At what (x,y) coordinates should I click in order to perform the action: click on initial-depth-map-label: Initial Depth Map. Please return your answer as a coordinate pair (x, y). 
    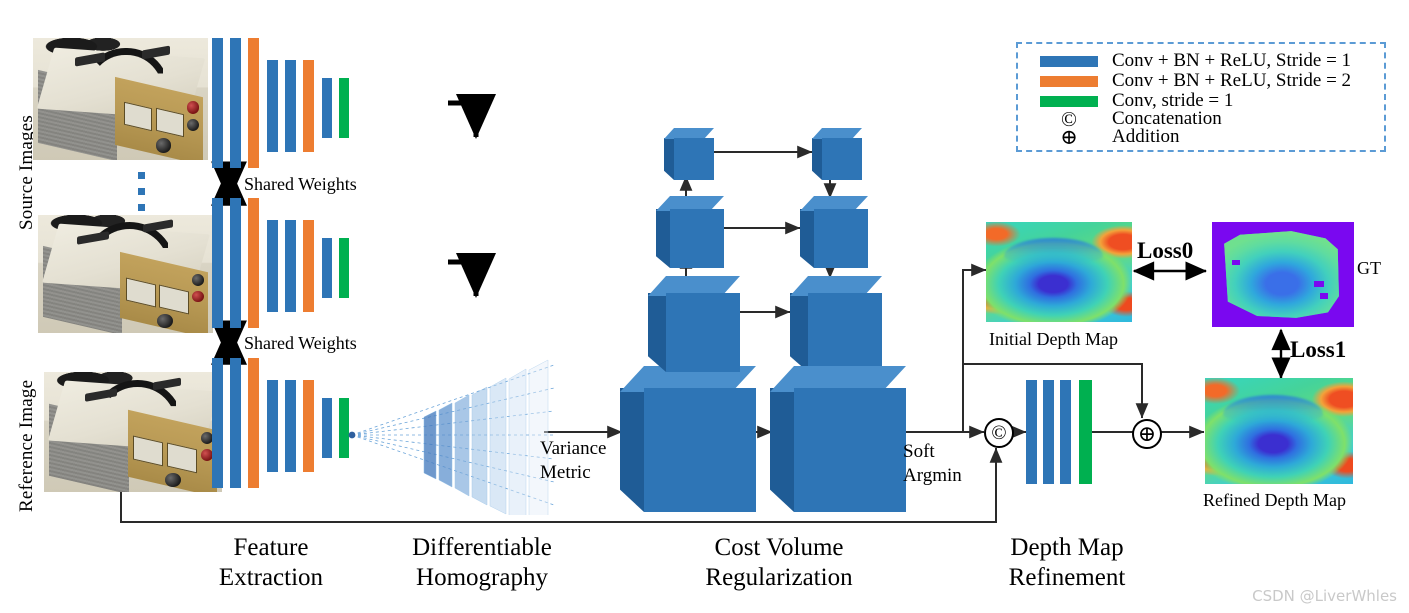
    Looking at the image, I should click on (1053, 339).